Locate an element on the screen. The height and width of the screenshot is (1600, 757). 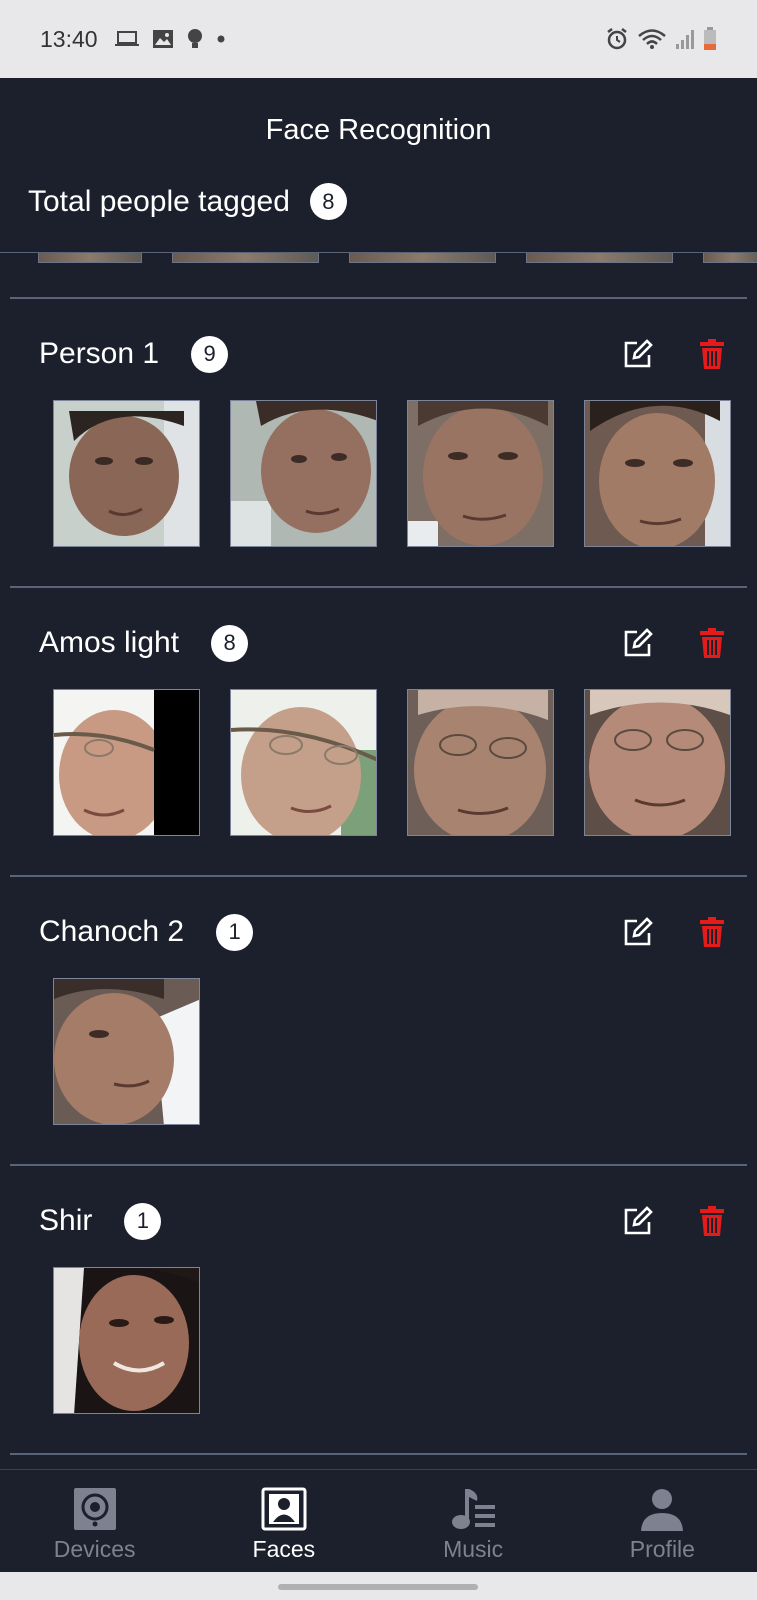
home-gesture-bar is located at coordinates (378, 1587).